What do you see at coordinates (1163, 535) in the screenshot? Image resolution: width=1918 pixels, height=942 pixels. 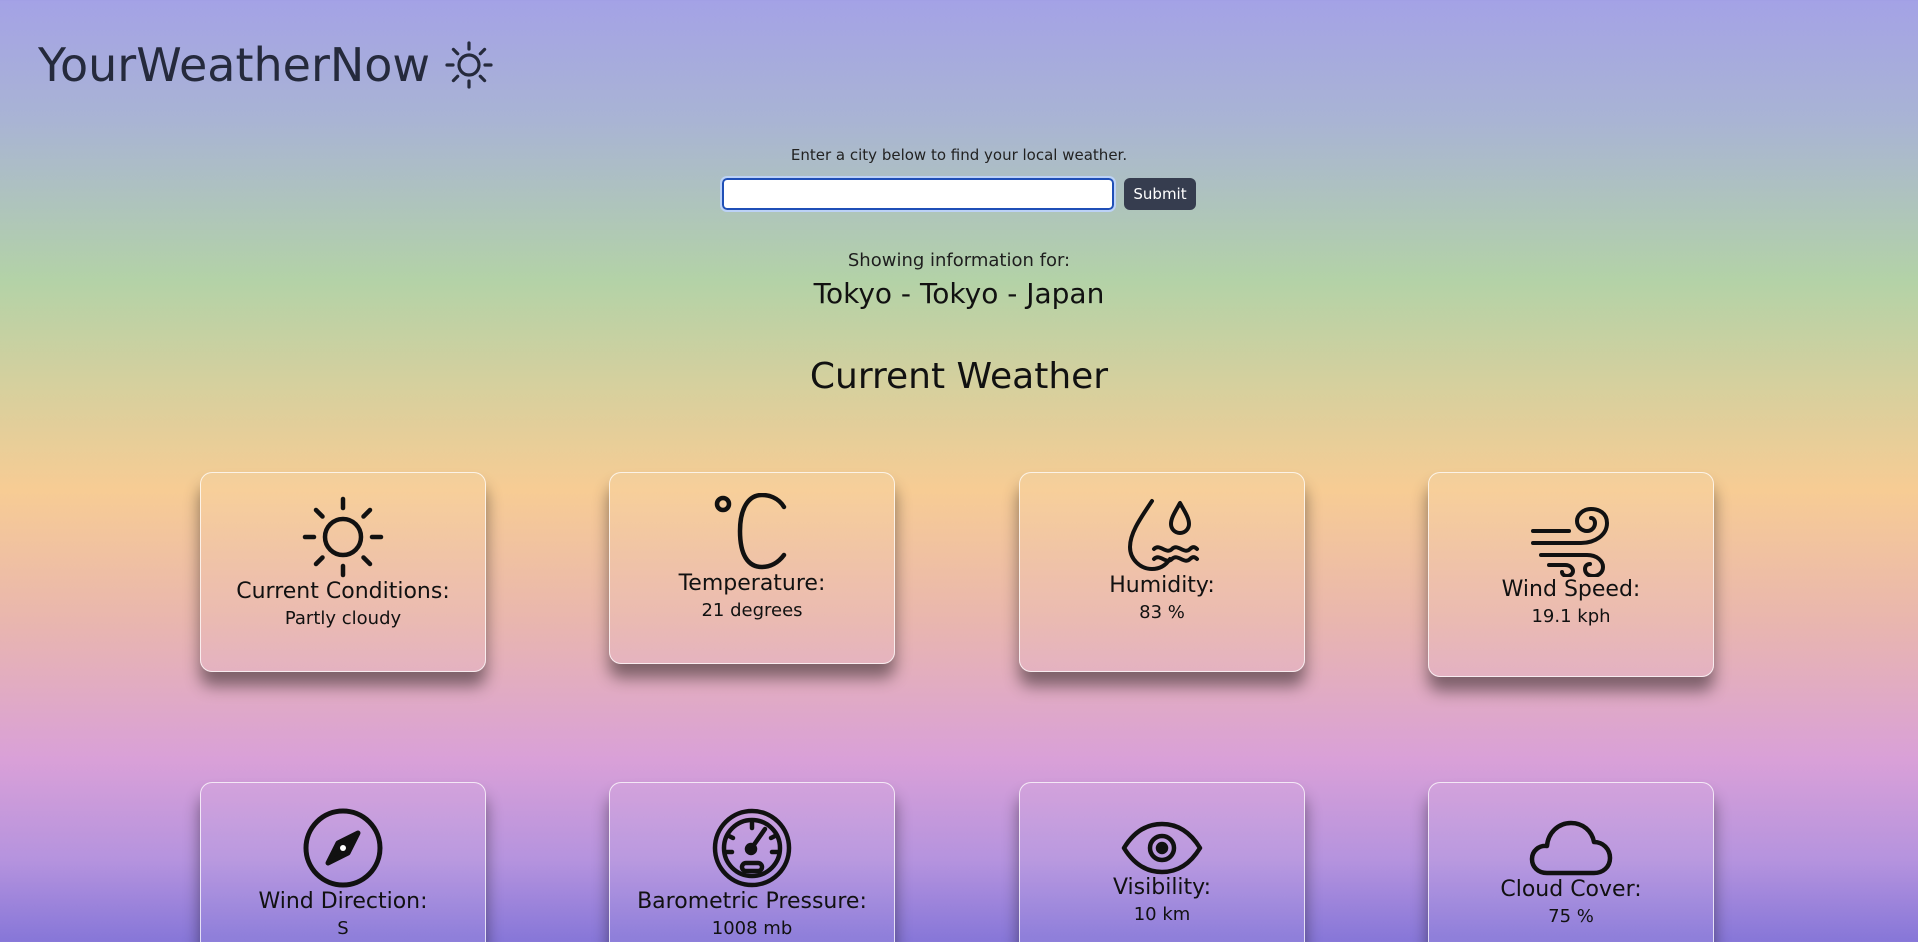 I see `humidity-icon` at bounding box center [1163, 535].